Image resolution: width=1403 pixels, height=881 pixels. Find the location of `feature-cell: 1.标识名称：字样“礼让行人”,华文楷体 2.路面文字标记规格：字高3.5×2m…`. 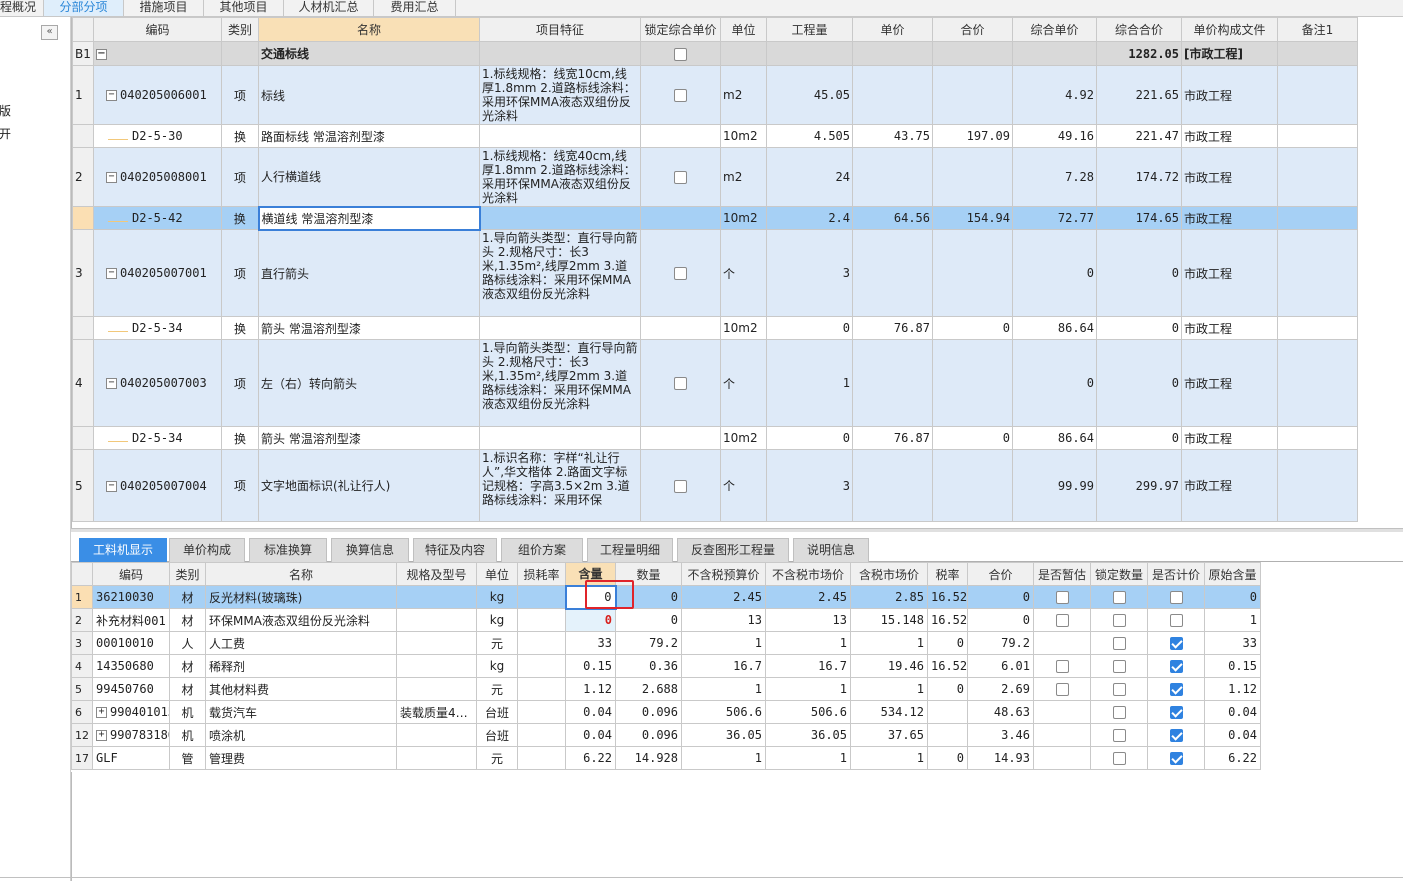

feature-cell: 1.标识名称：字样“礼让行人”,华文楷体 2.路面文字标记规格：字高3.5×2m… is located at coordinates (560, 485).